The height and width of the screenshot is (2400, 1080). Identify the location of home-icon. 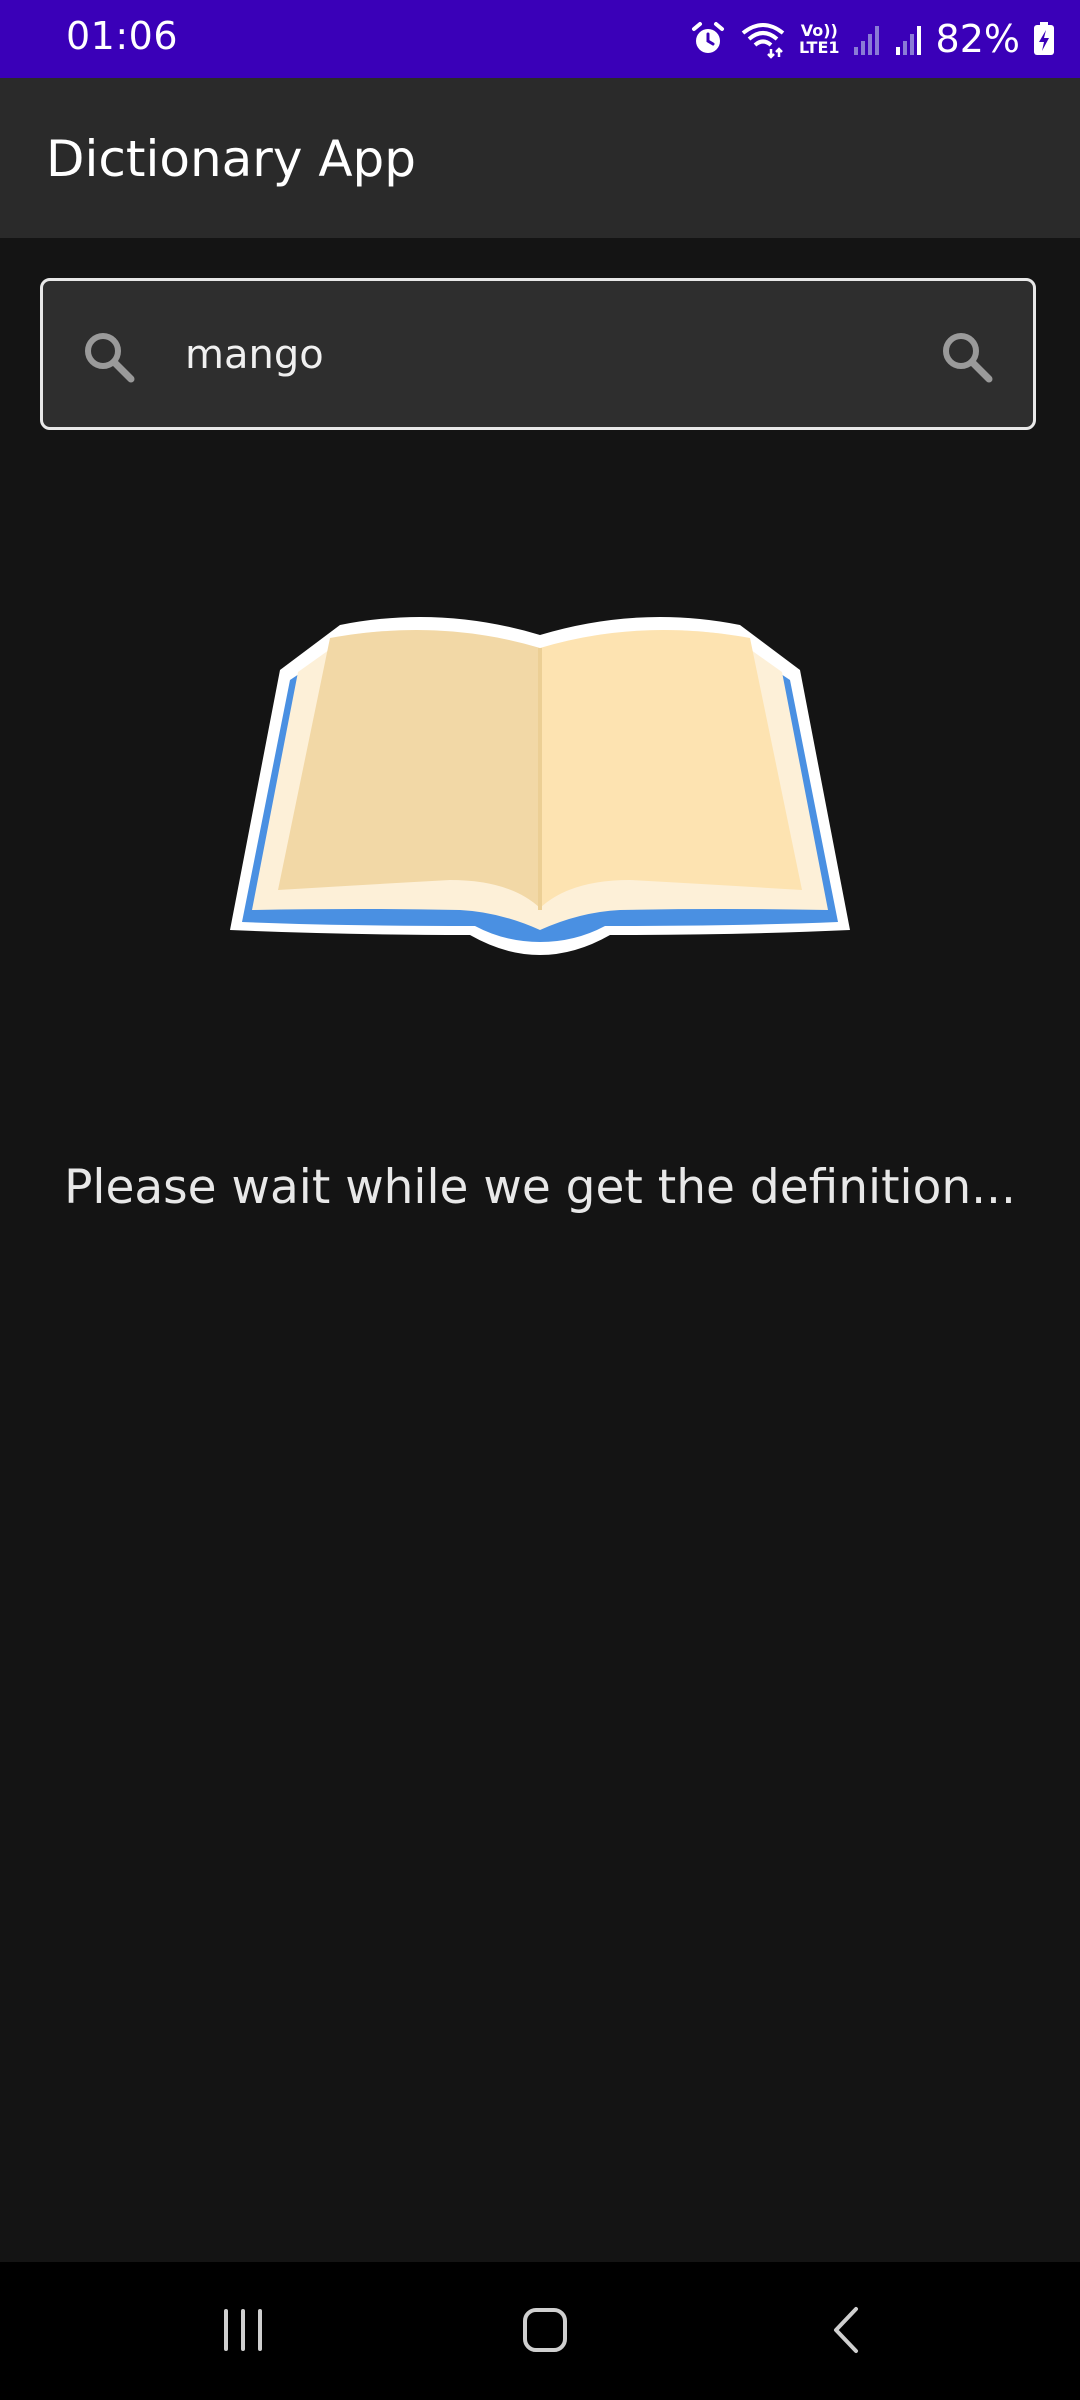
(545, 2332).